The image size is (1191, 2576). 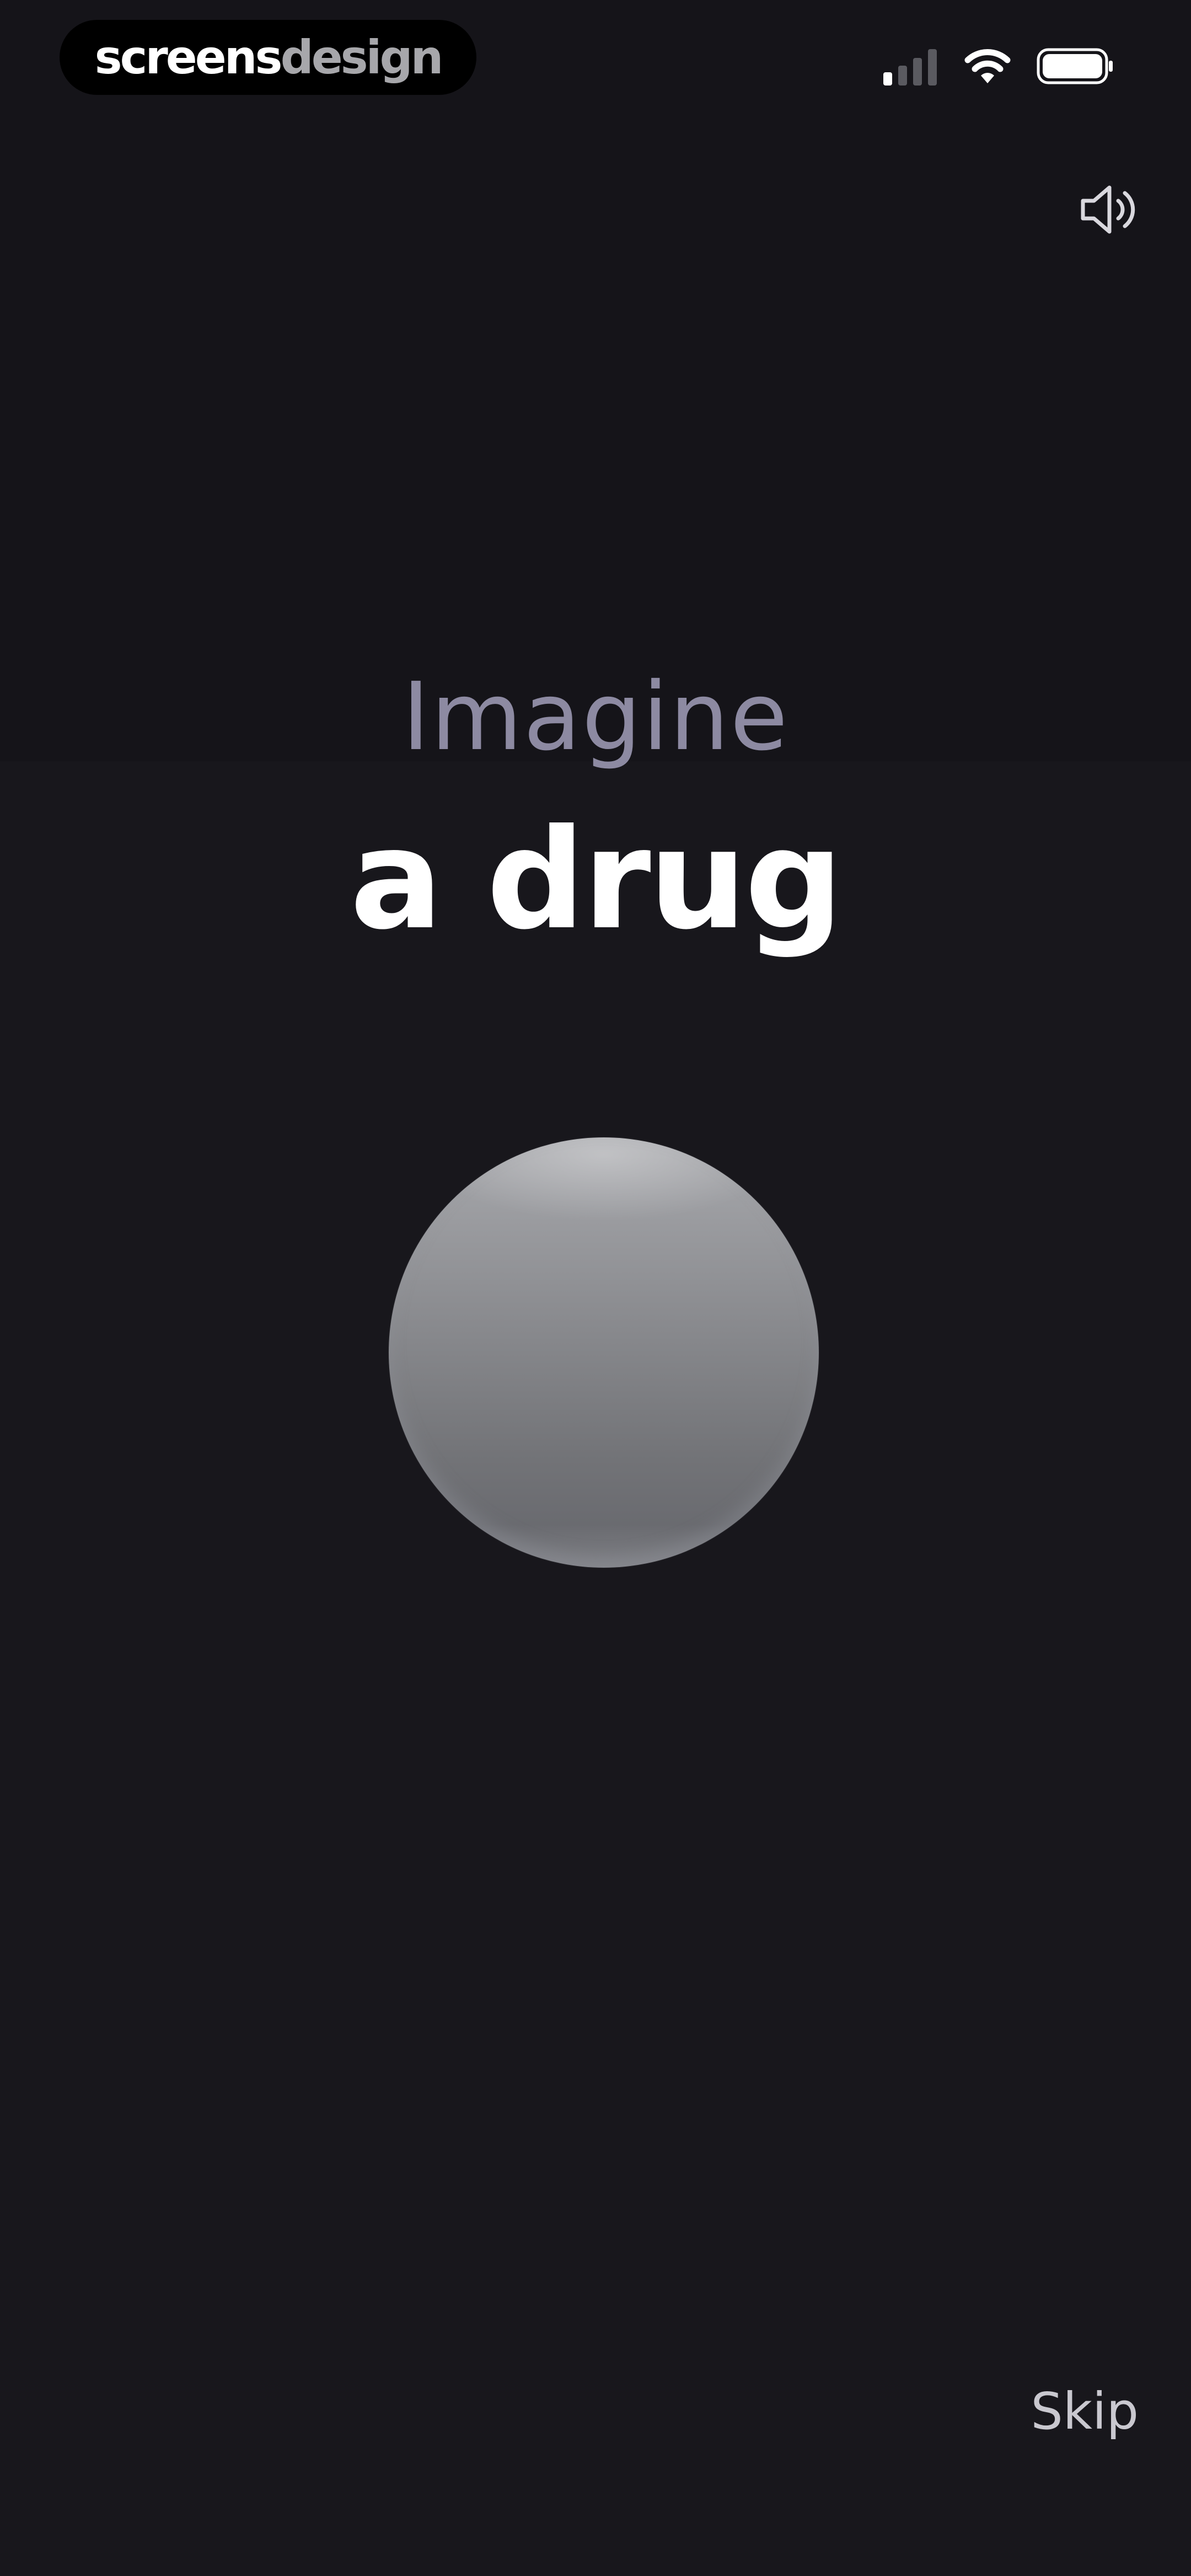 What do you see at coordinates (604, 1352) in the screenshot?
I see `pill-sphere-illustration` at bounding box center [604, 1352].